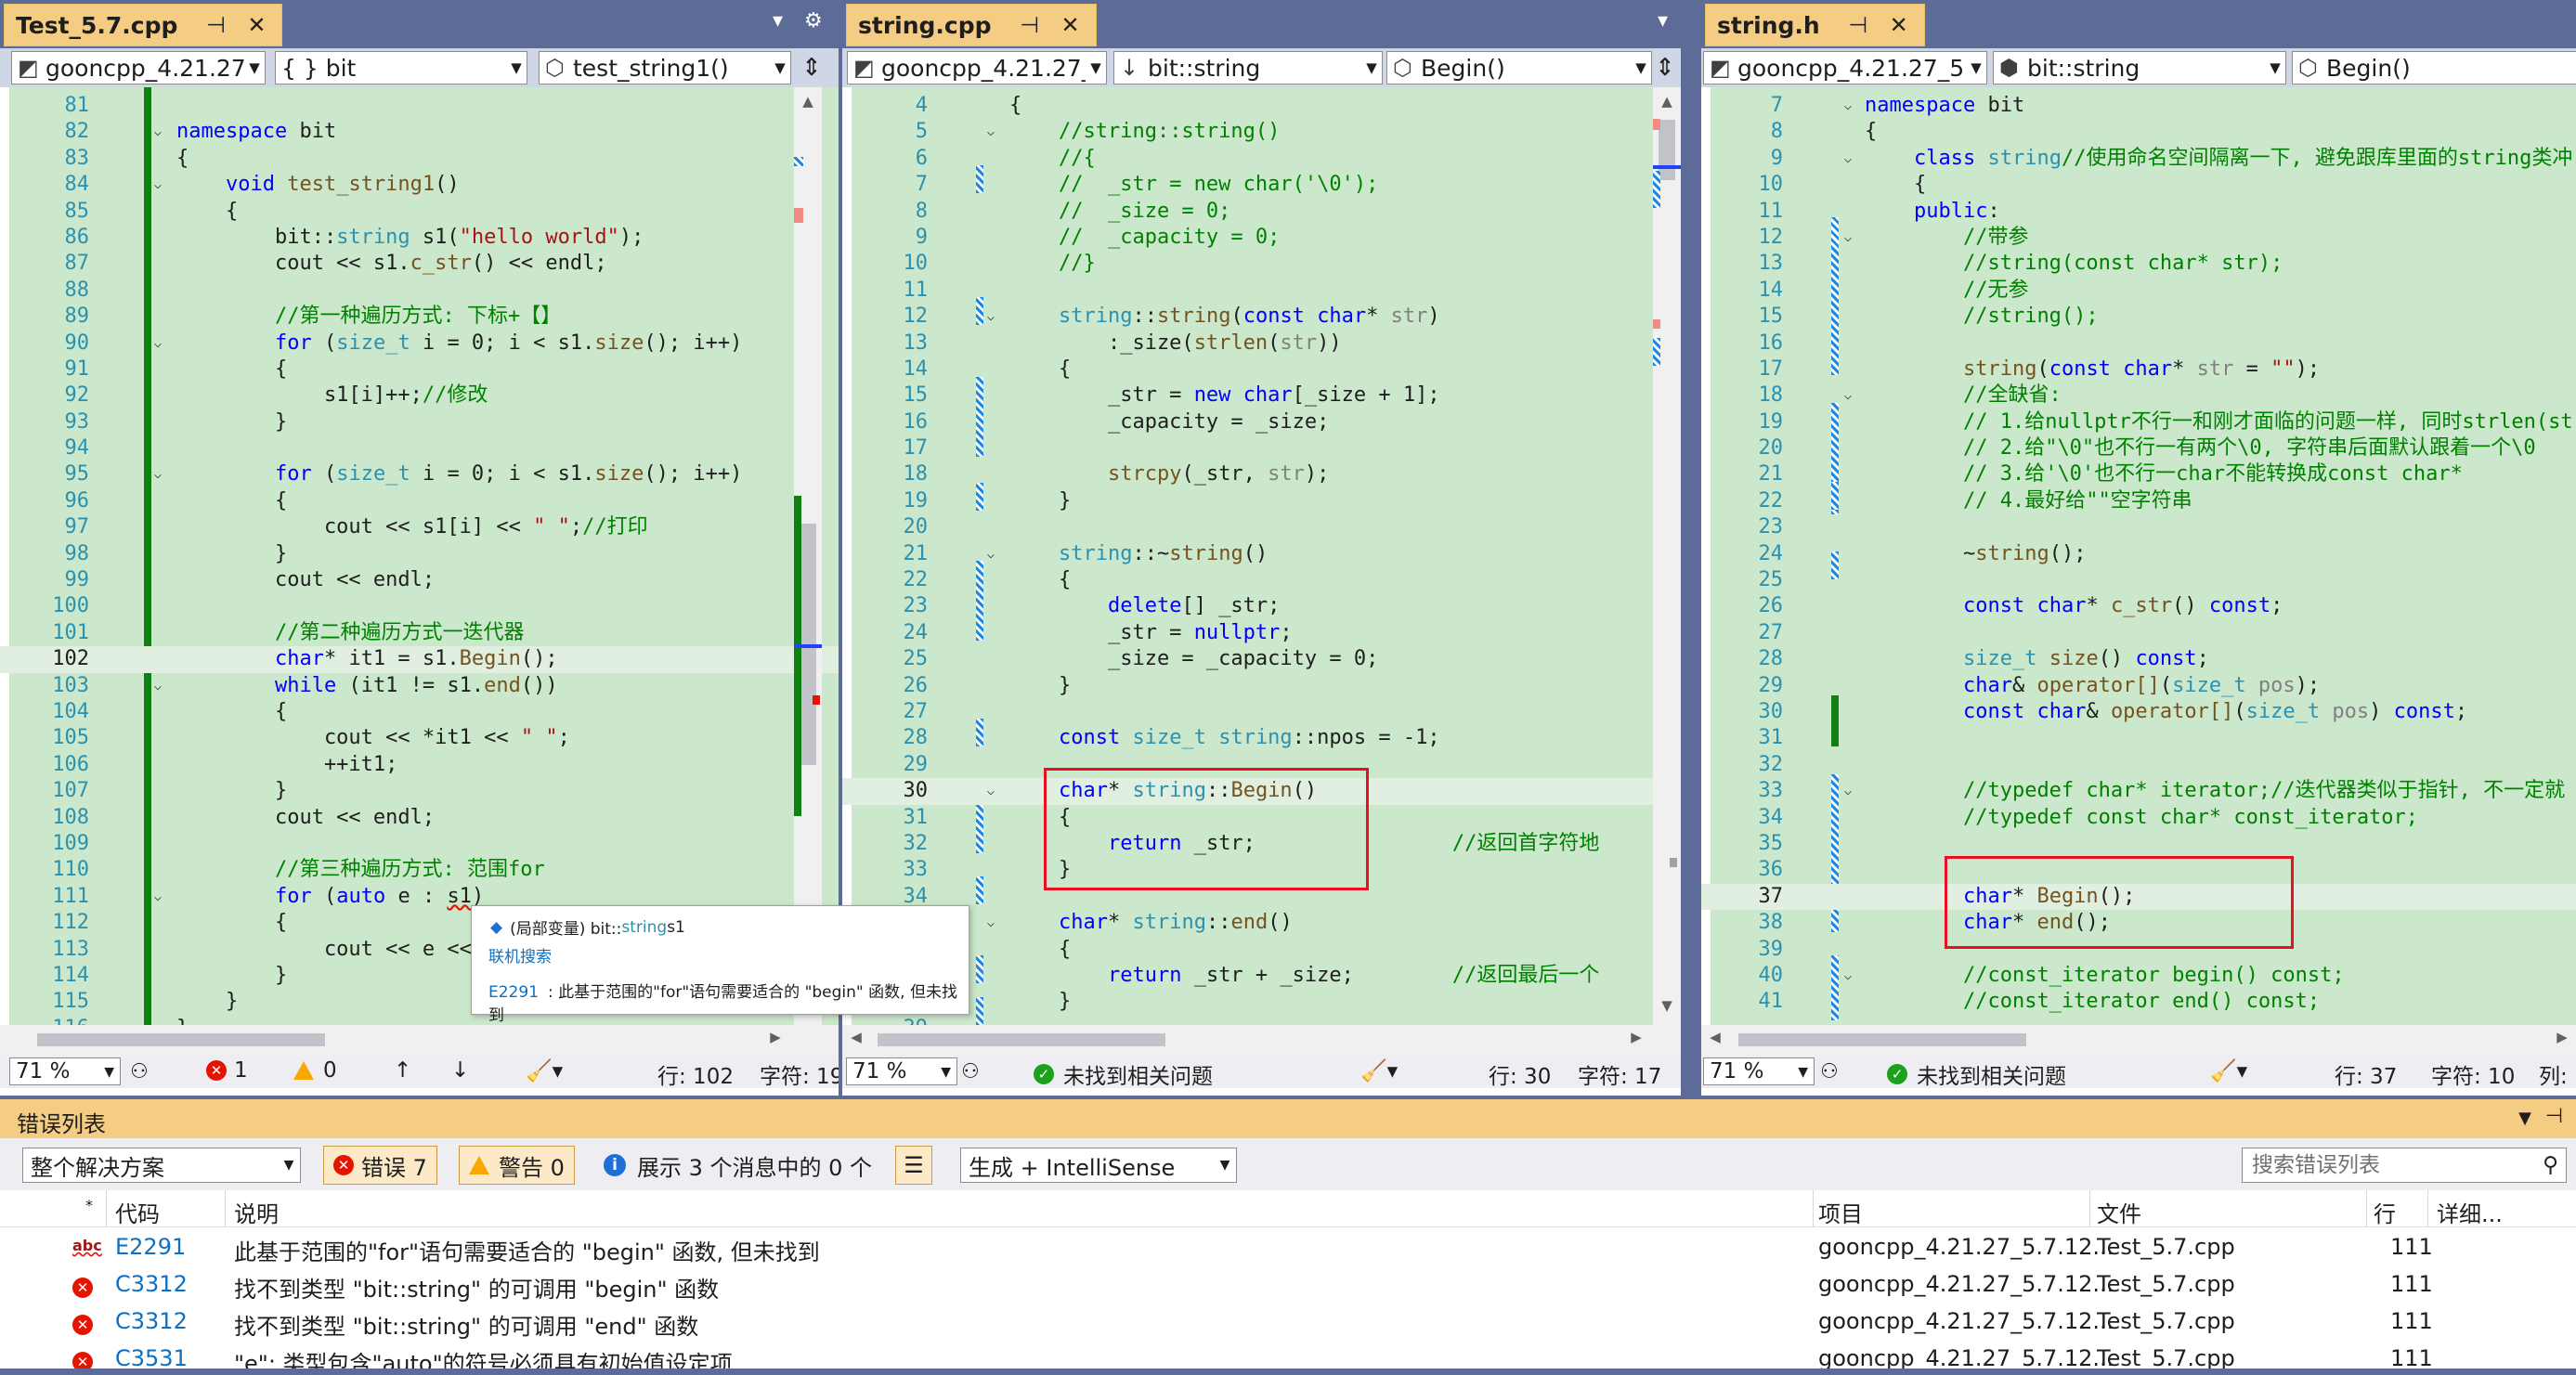  Describe the element at coordinates (2138, 370) in the screenshot. I see `code-line: 17 string(const char* str = "");` at that location.